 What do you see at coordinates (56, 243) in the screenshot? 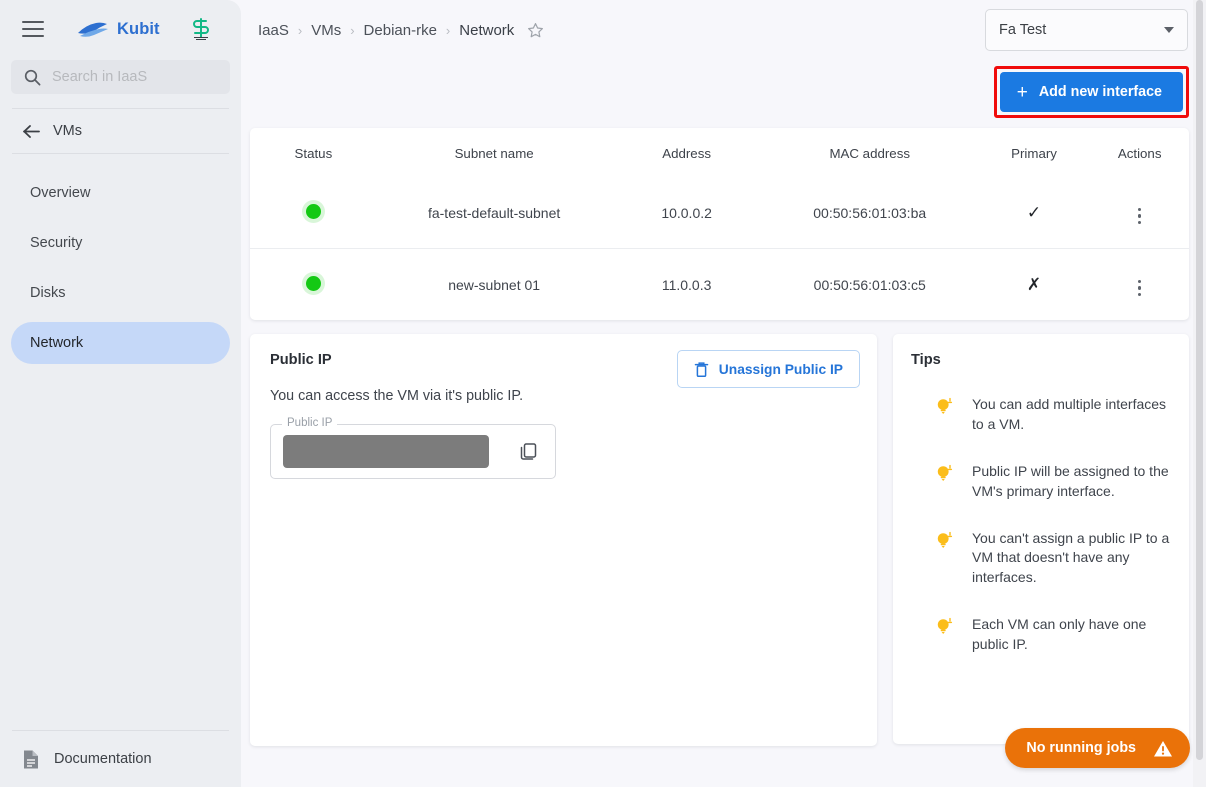
I see `sidebar-item-label: Security` at bounding box center [56, 243].